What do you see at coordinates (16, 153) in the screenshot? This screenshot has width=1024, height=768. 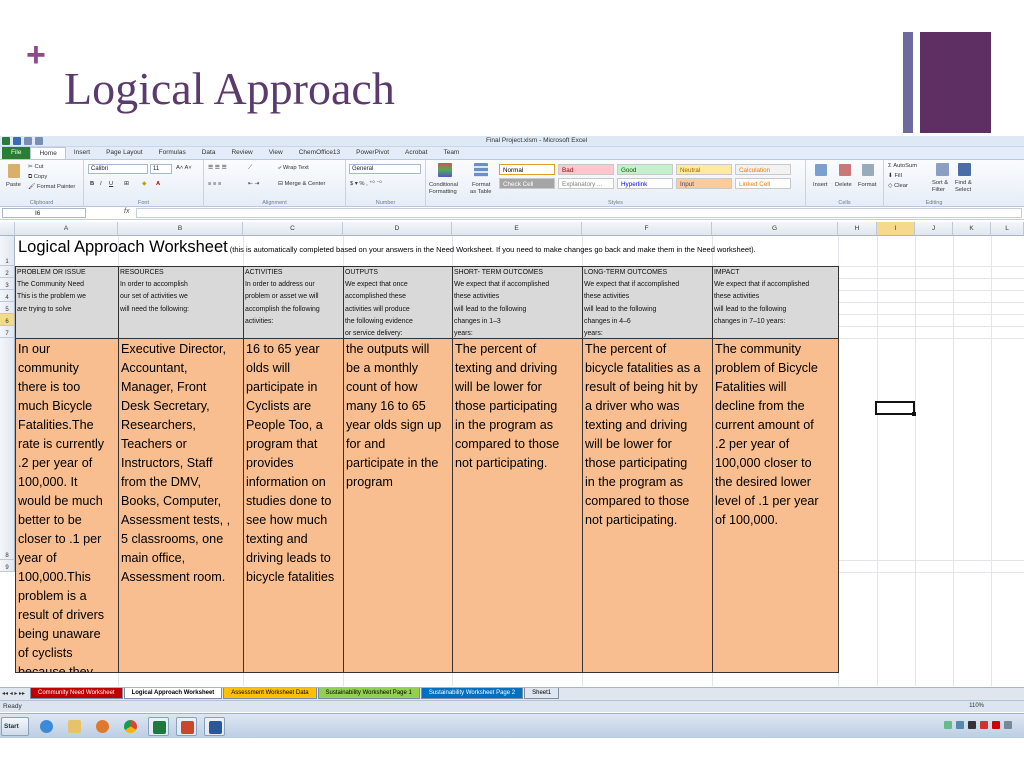 I see `tab-file: File` at bounding box center [16, 153].